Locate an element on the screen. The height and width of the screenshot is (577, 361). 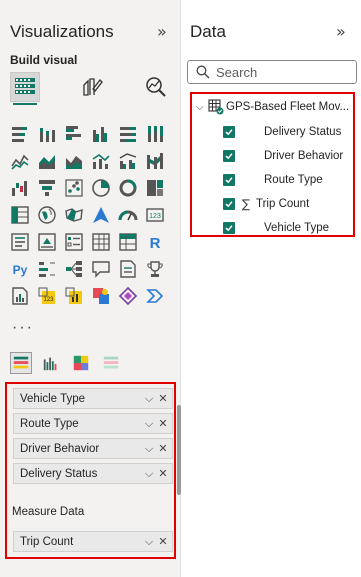
custom-visual-chart-icon is located at coordinates (74, 296).